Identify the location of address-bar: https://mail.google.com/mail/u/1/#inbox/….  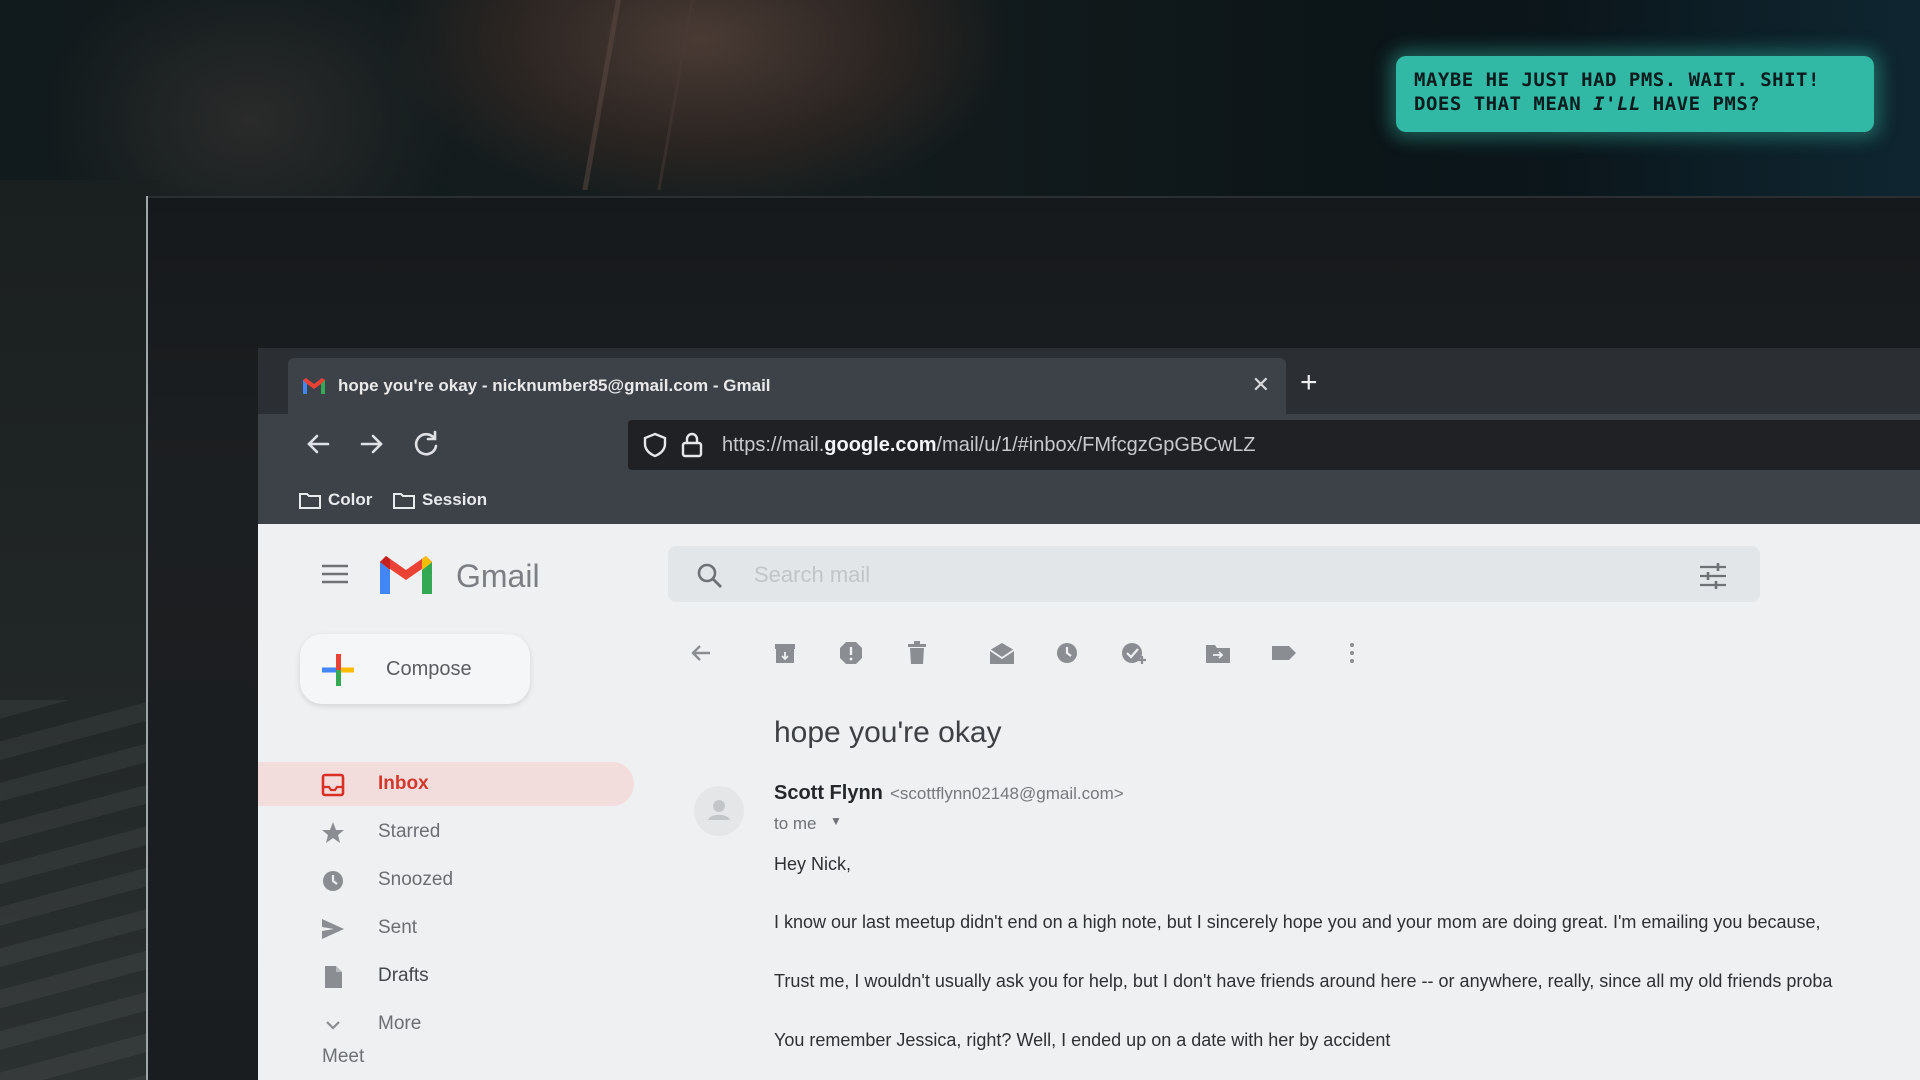
(1274, 445).